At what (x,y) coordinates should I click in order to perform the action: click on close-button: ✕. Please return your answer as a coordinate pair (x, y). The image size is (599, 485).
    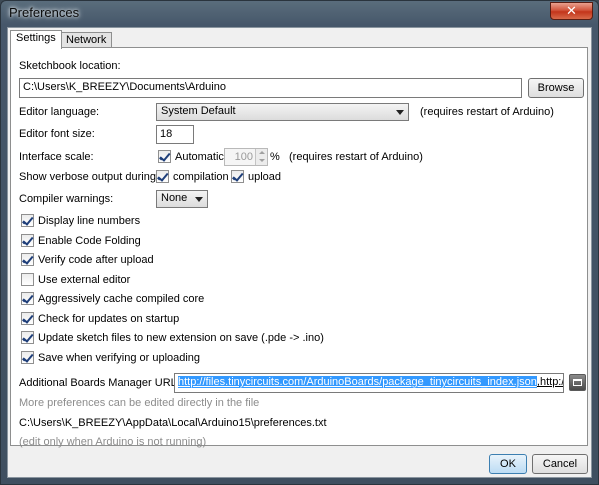
    Looking at the image, I should click on (571, 11).